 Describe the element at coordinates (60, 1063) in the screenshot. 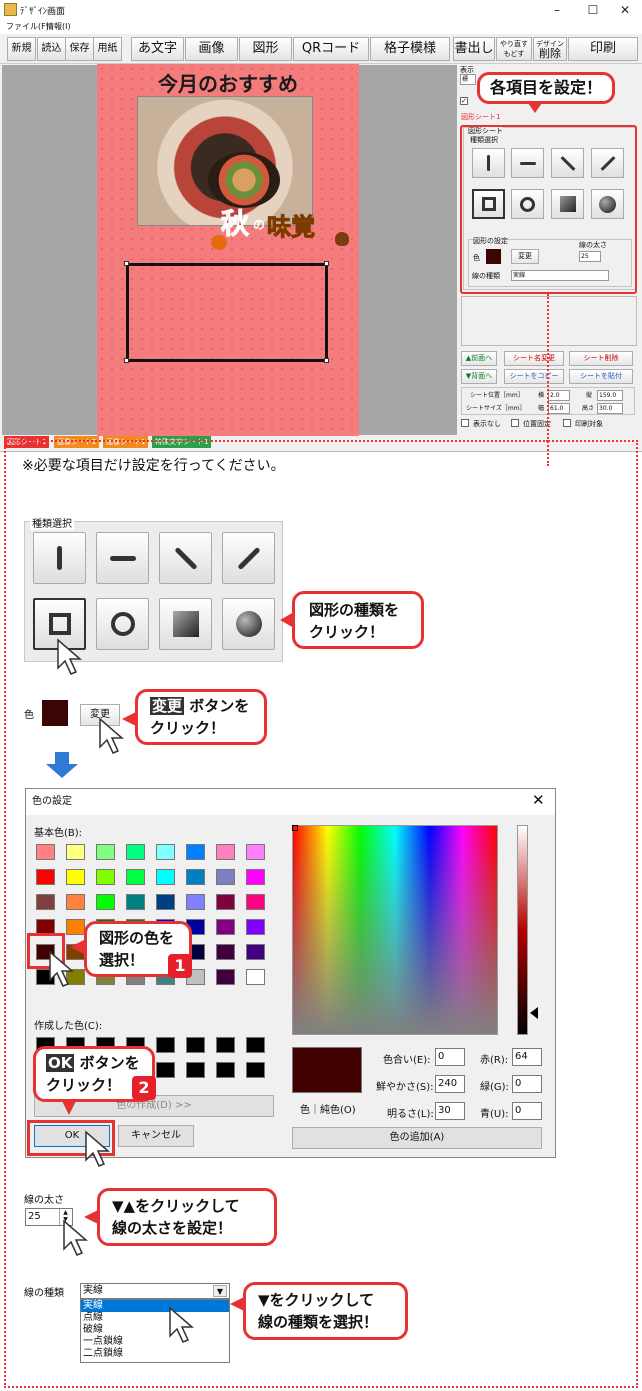

I see `callout-ok-keyword: OK` at that location.